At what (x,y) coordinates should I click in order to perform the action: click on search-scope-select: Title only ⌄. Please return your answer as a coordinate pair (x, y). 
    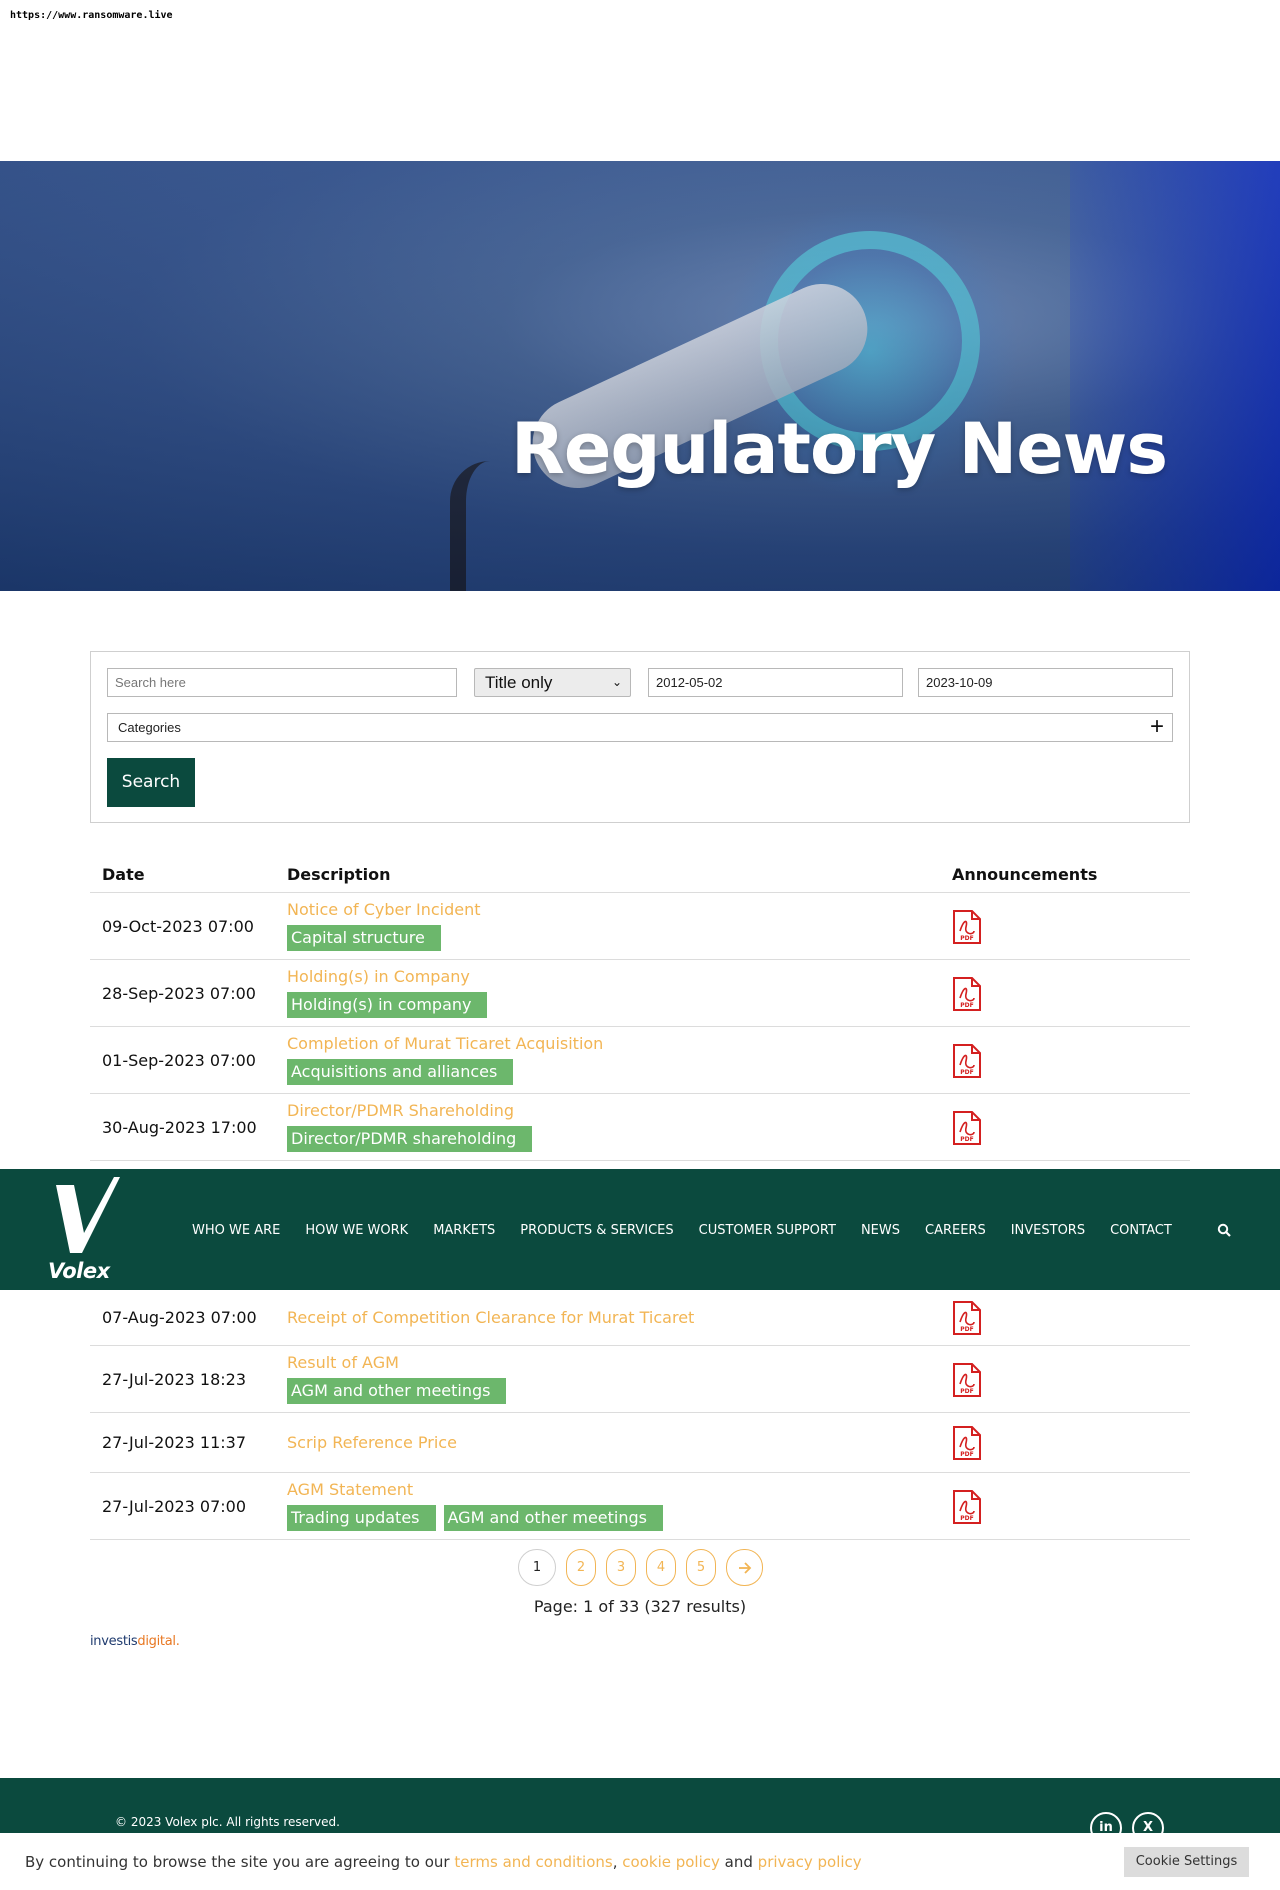
    Looking at the image, I should click on (552, 682).